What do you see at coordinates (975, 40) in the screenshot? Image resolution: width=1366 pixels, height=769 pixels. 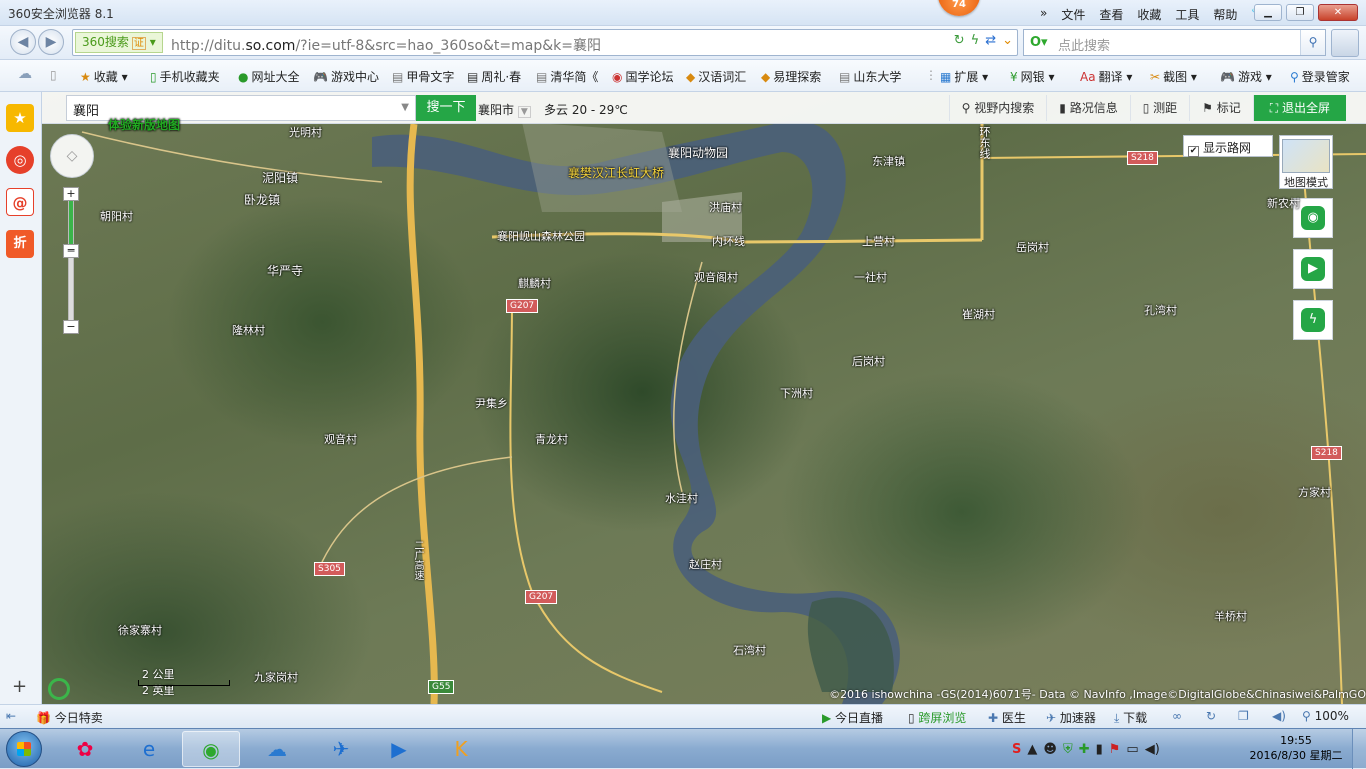 I see `lightning-icon: ϟ` at bounding box center [975, 40].